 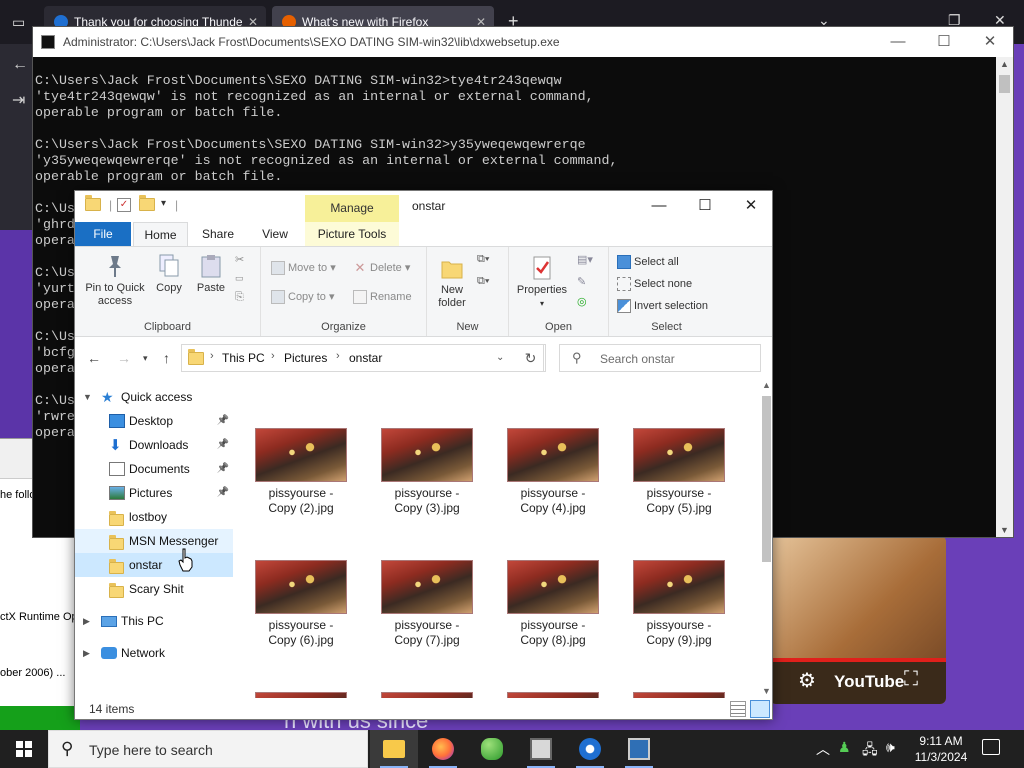 What do you see at coordinates (239, 297) in the screenshot?
I see `paste-shortcut-icon: ⎘` at bounding box center [239, 297].